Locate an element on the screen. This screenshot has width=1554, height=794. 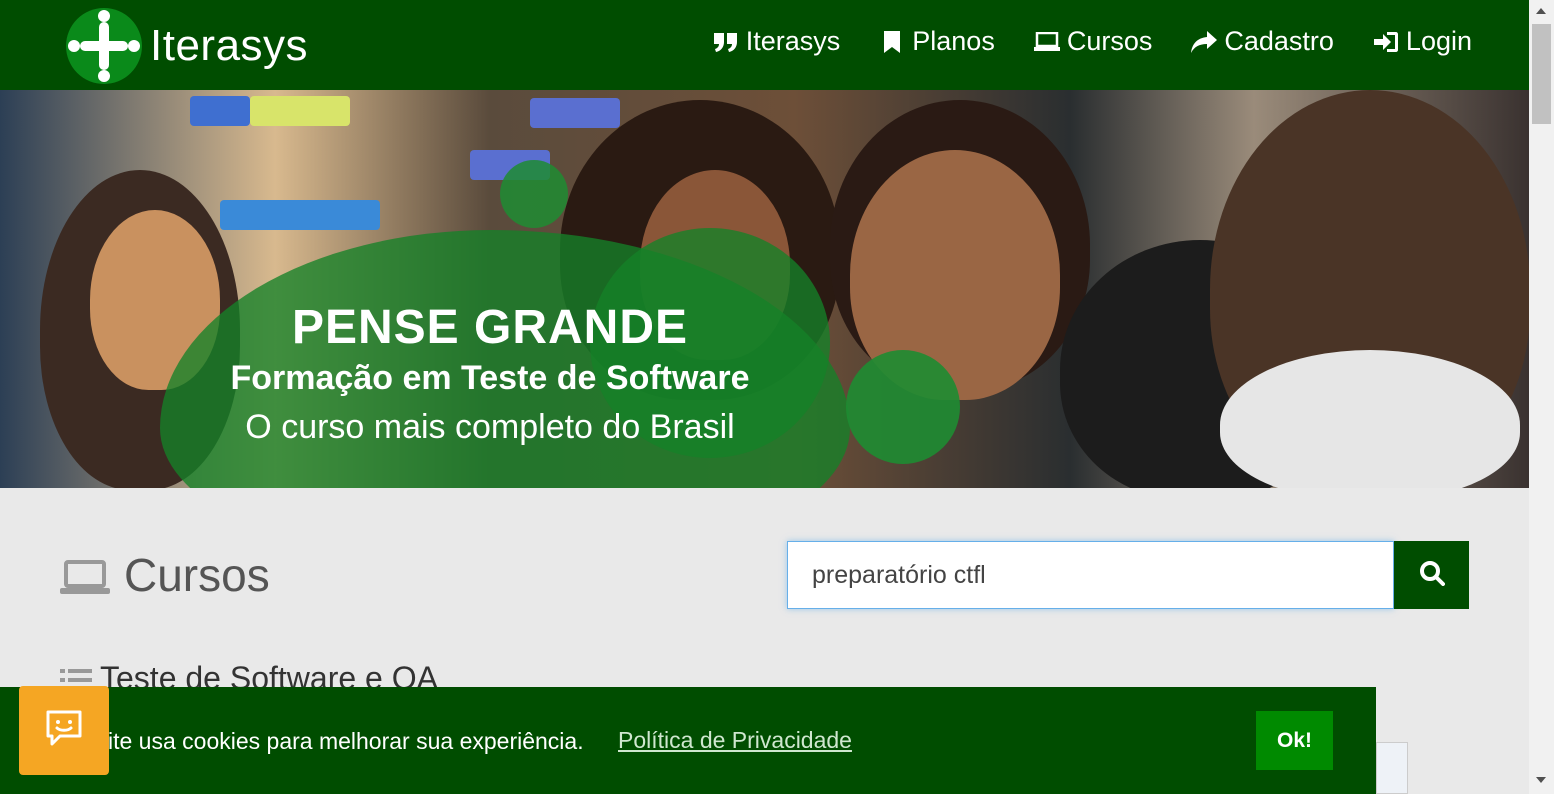
page-title-text: Cursos is located at coordinates (197, 575).